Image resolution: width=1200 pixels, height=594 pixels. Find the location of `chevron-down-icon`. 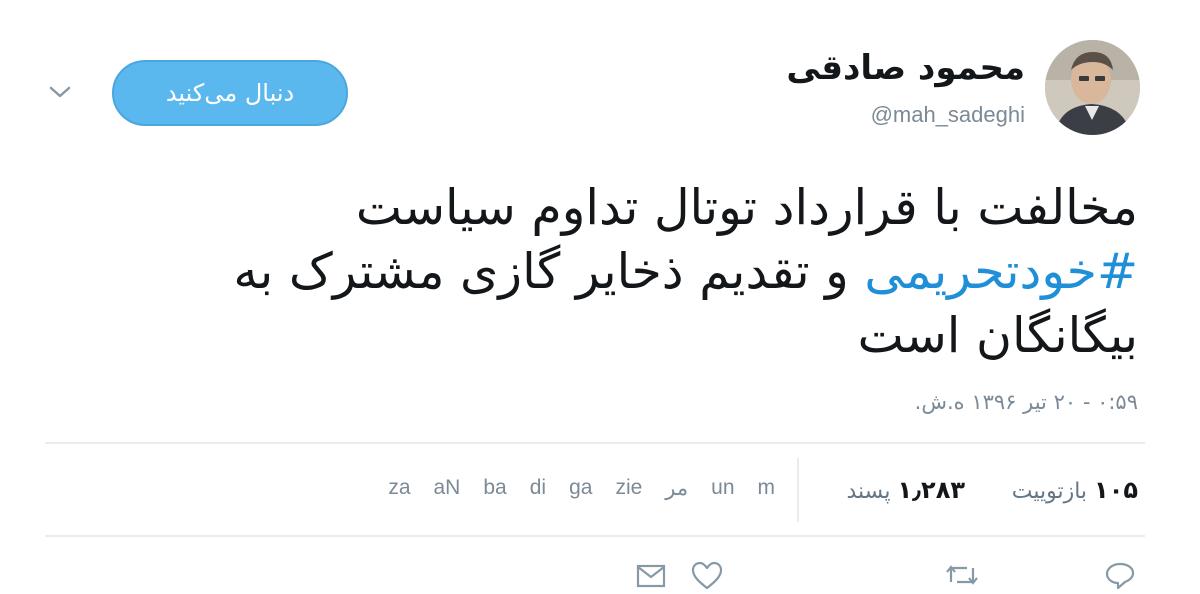

chevron-down-icon is located at coordinates (60, 92).